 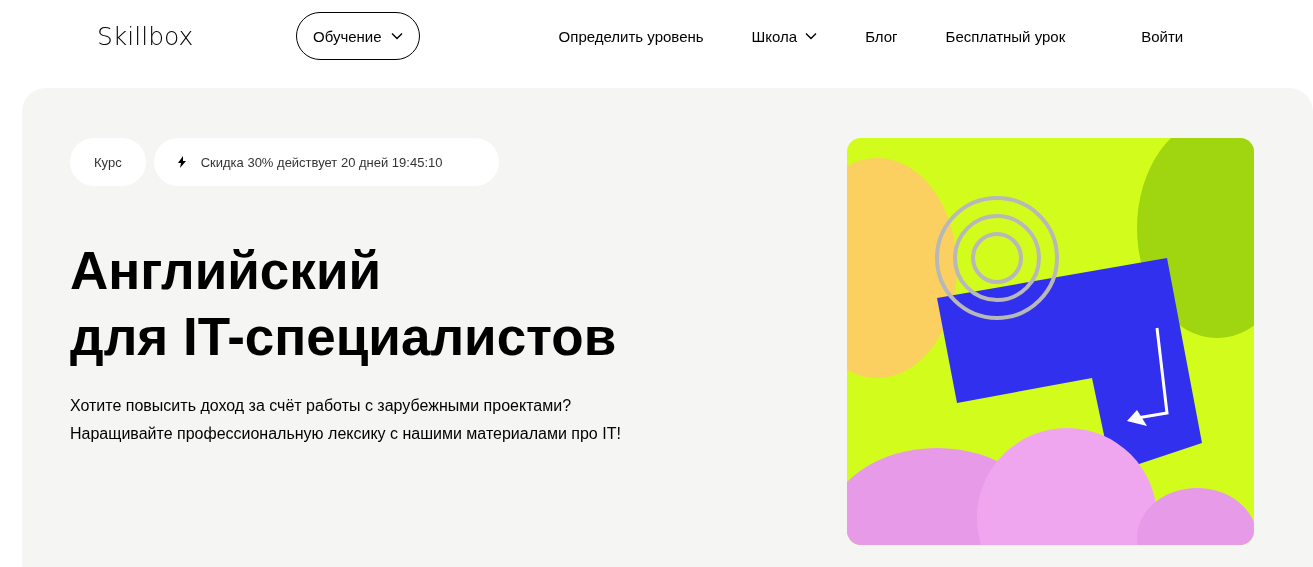 I want to click on nav-link: Бесплатный урок, so click(x=1005, y=36).